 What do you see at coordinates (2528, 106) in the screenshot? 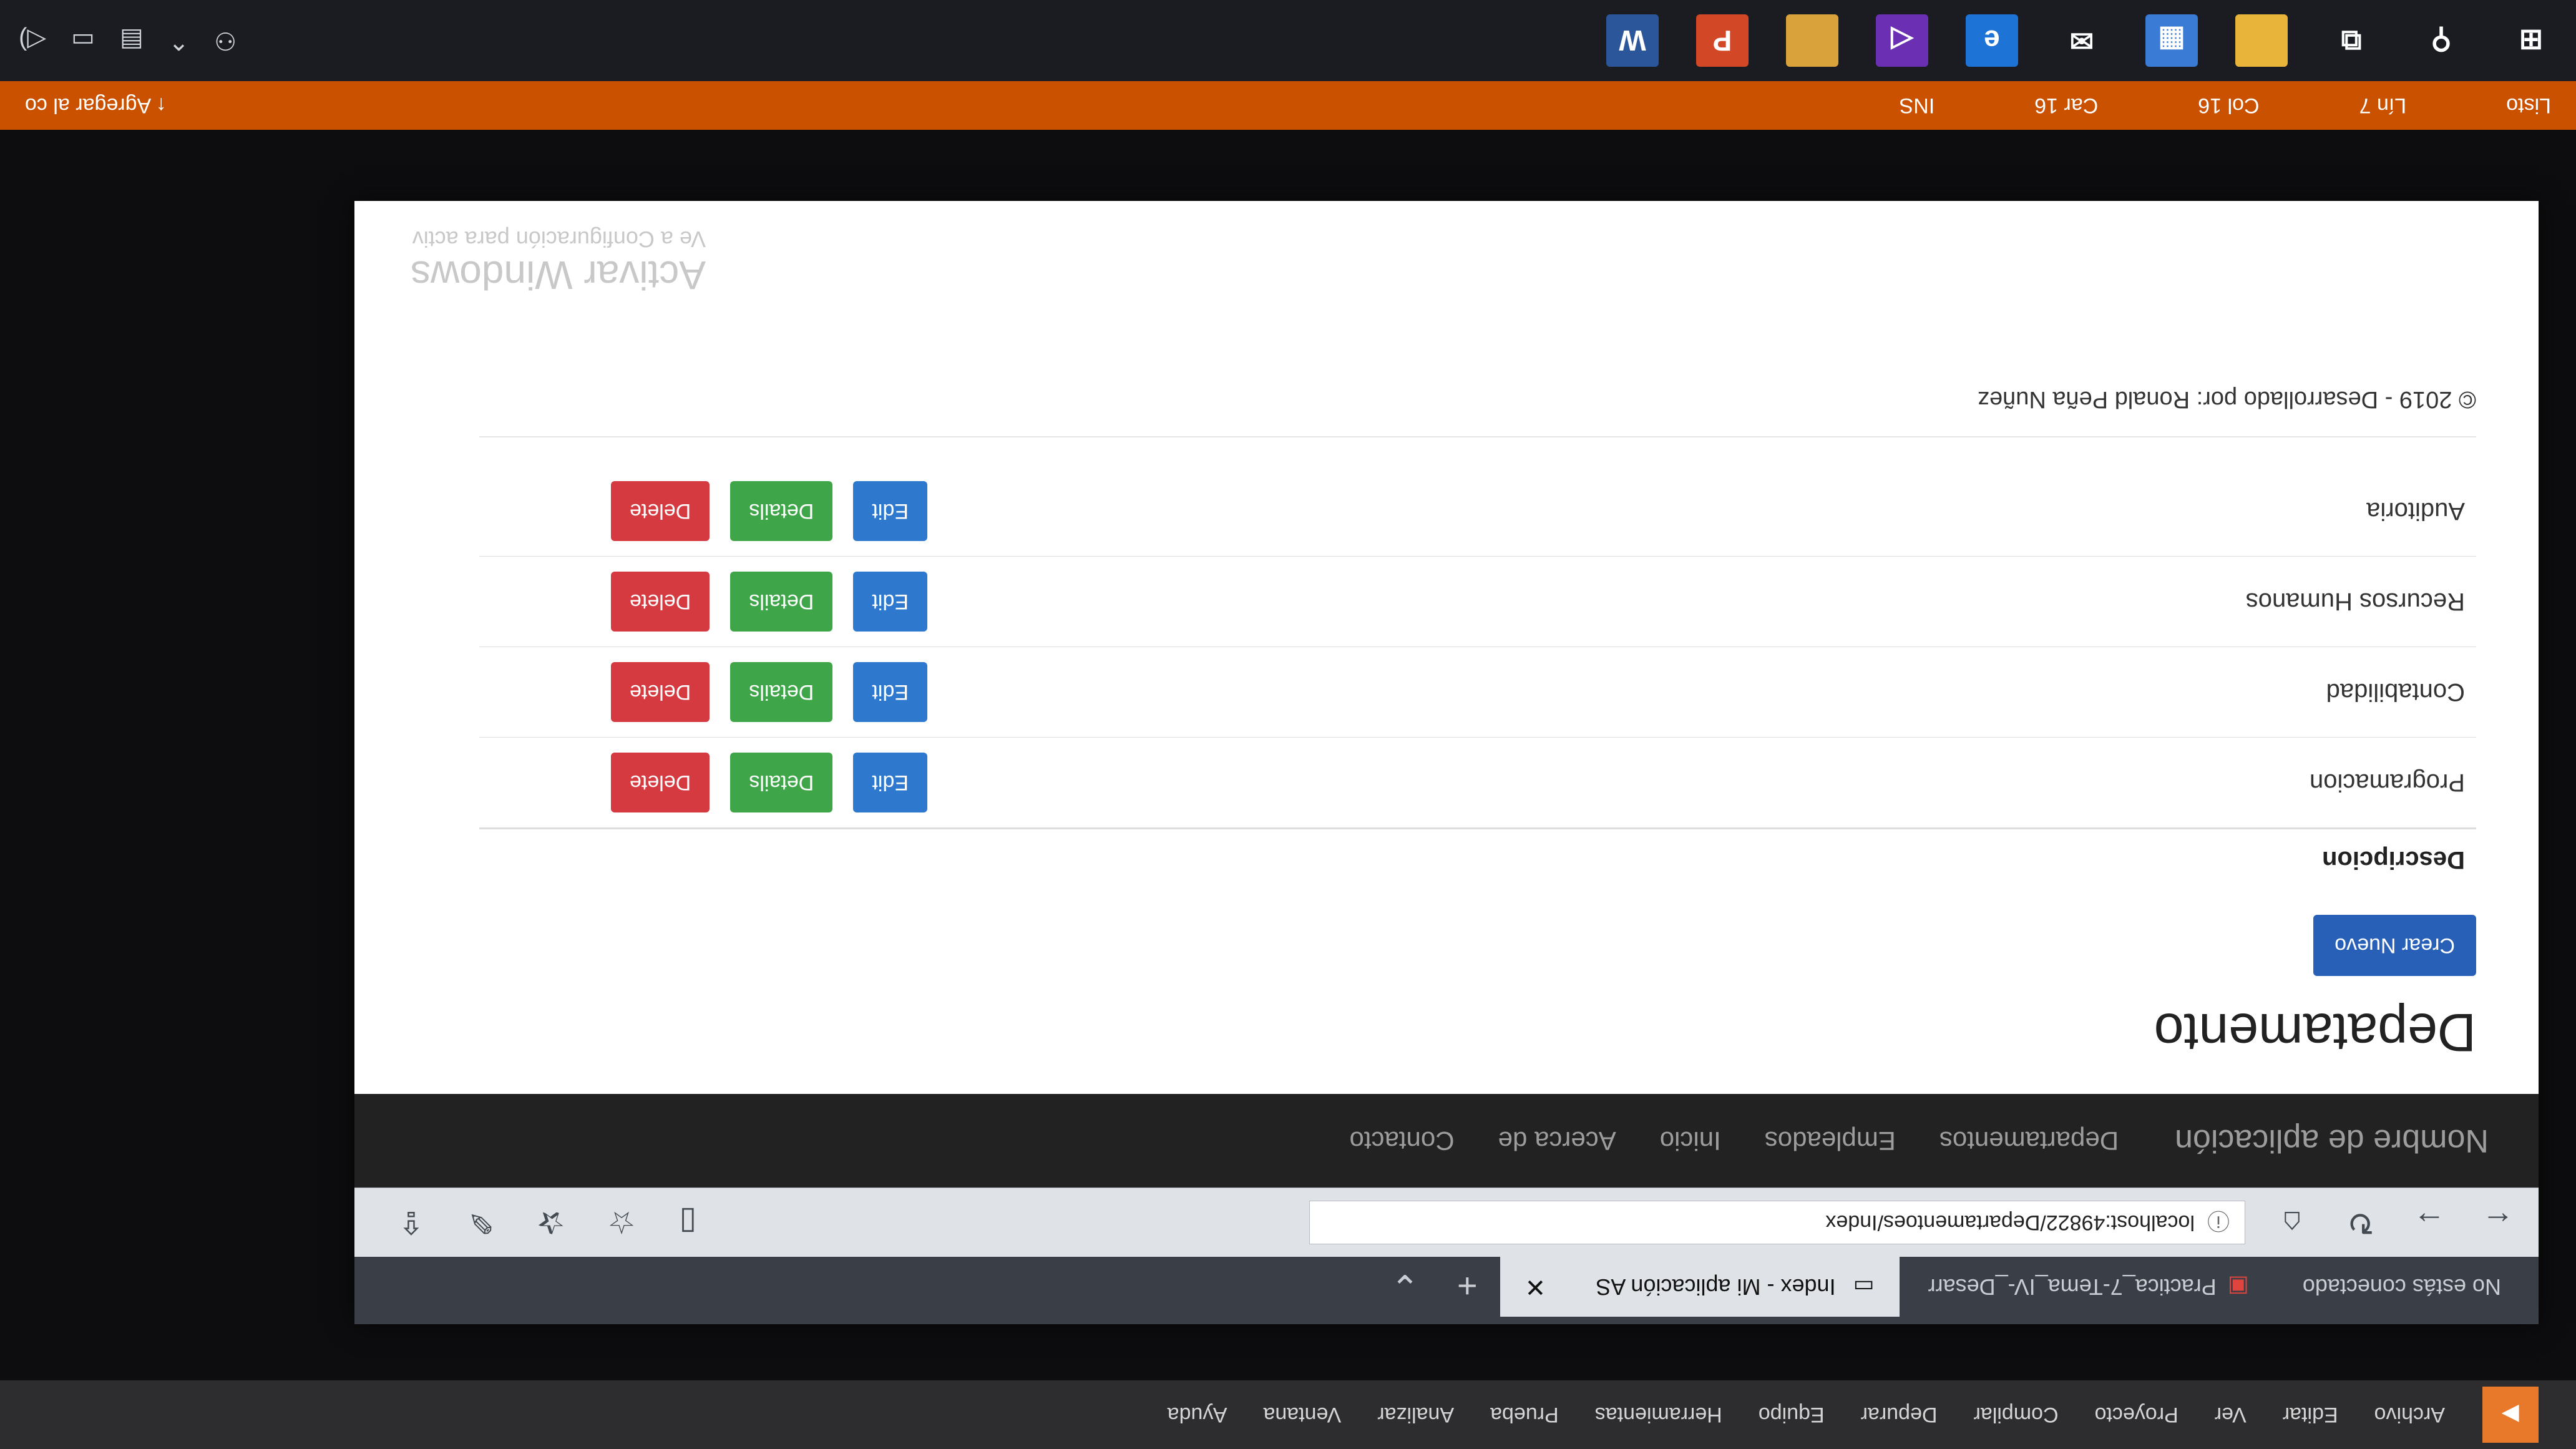
I see `status-ready: Listo` at bounding box center [2528, 106].